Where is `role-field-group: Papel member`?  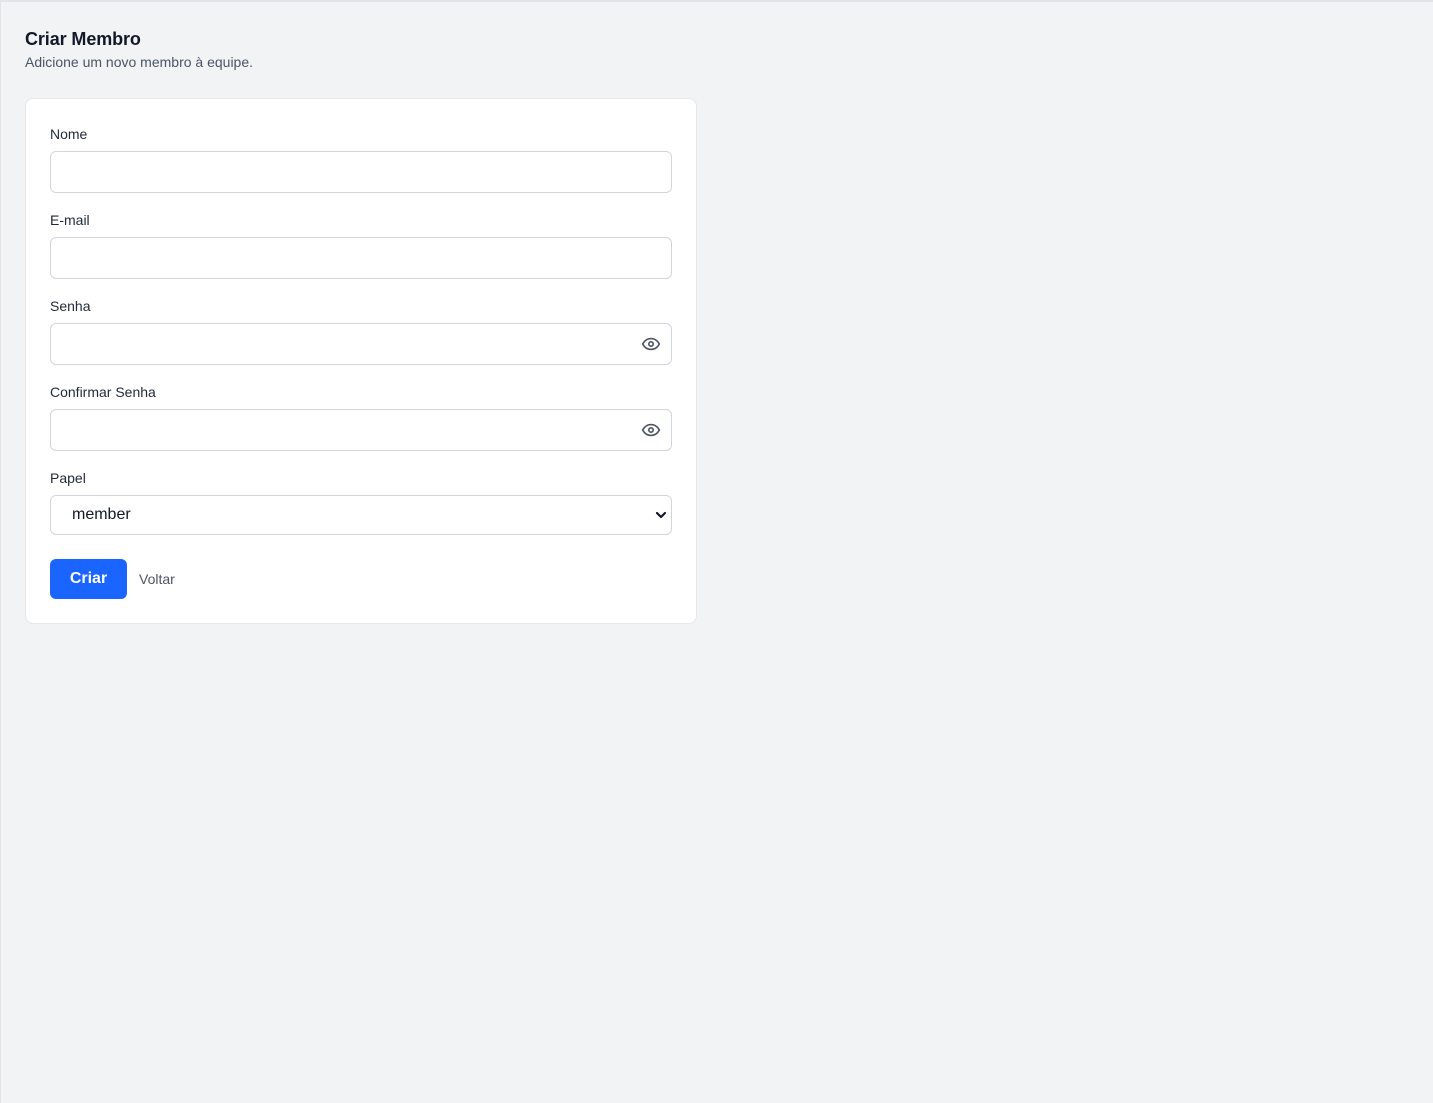
role-field-group: Papel member is located at coordinates (361, 502).